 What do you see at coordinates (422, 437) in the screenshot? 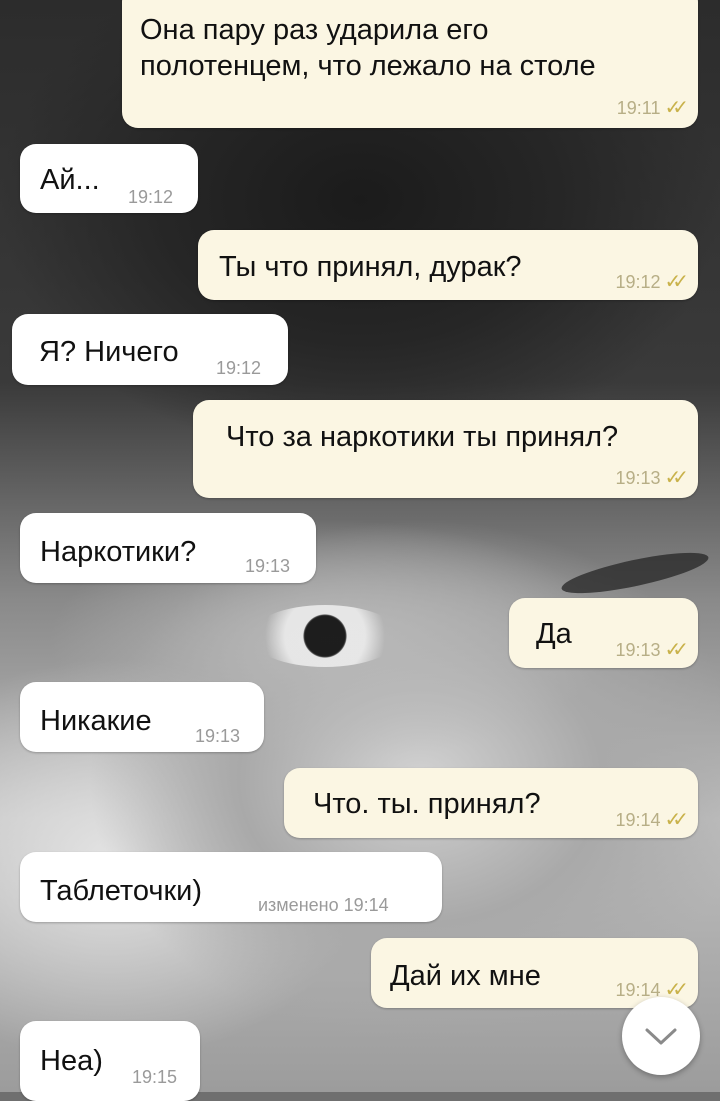
I see `message-text: Что за наркотики ты принял?` at bounding box center [422, 437].